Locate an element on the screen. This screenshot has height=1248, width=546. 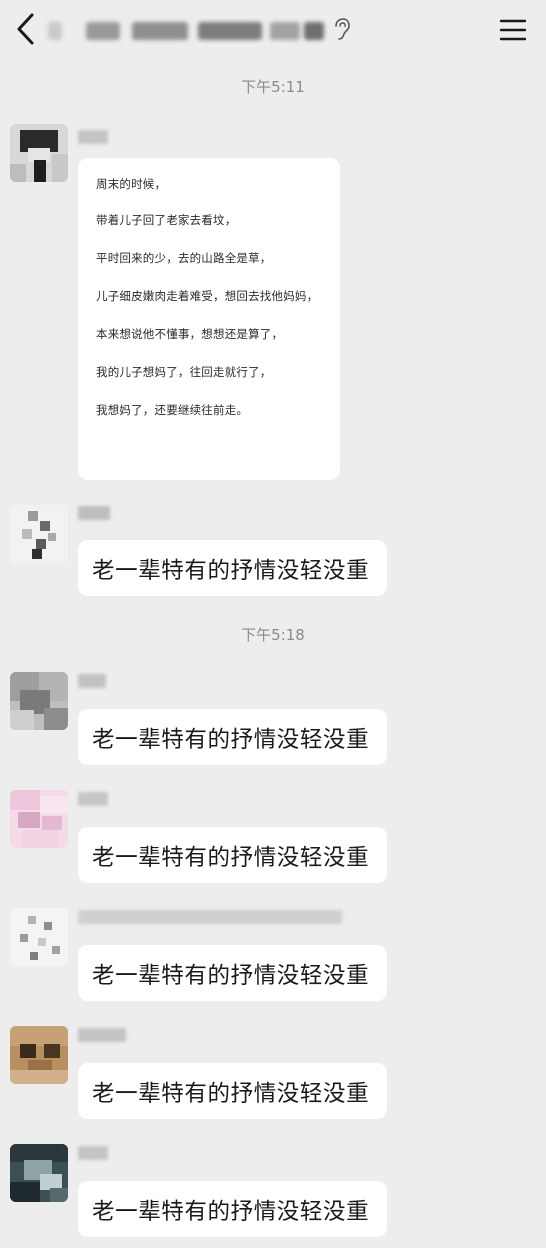
ear-icon is located at coordinates (342, 29).